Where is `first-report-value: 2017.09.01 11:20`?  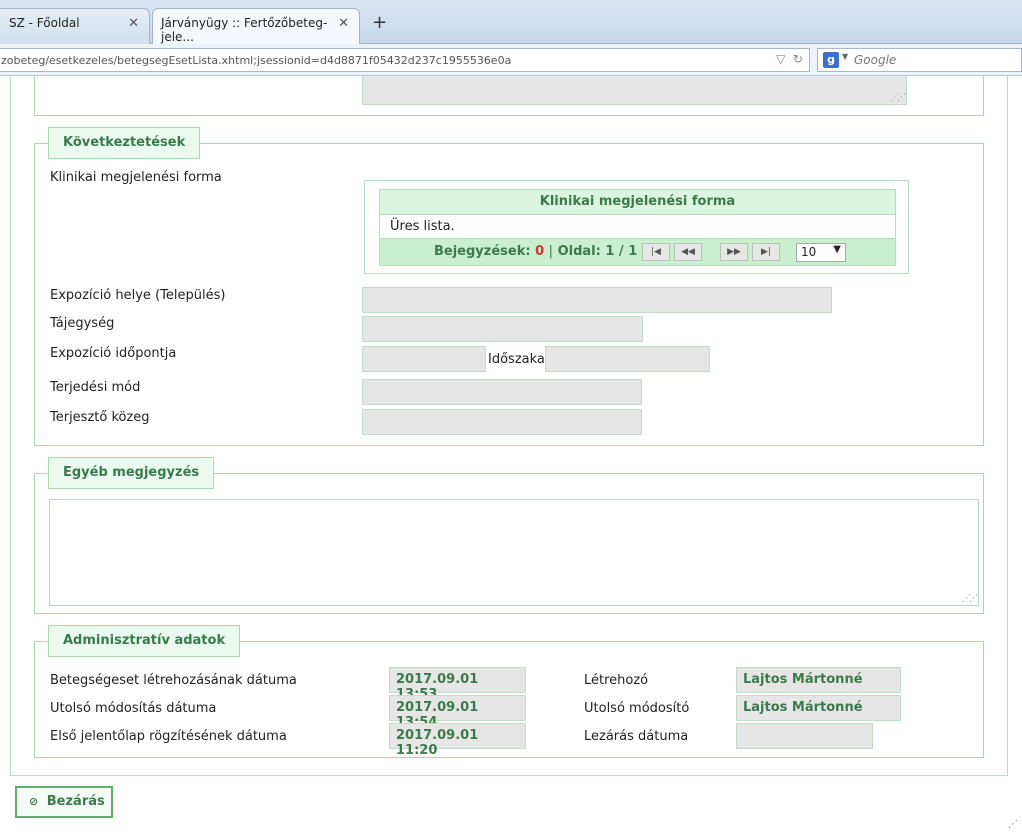 first-report-value: 2017.09.01 11:20 is located at coordinates (437, 743).